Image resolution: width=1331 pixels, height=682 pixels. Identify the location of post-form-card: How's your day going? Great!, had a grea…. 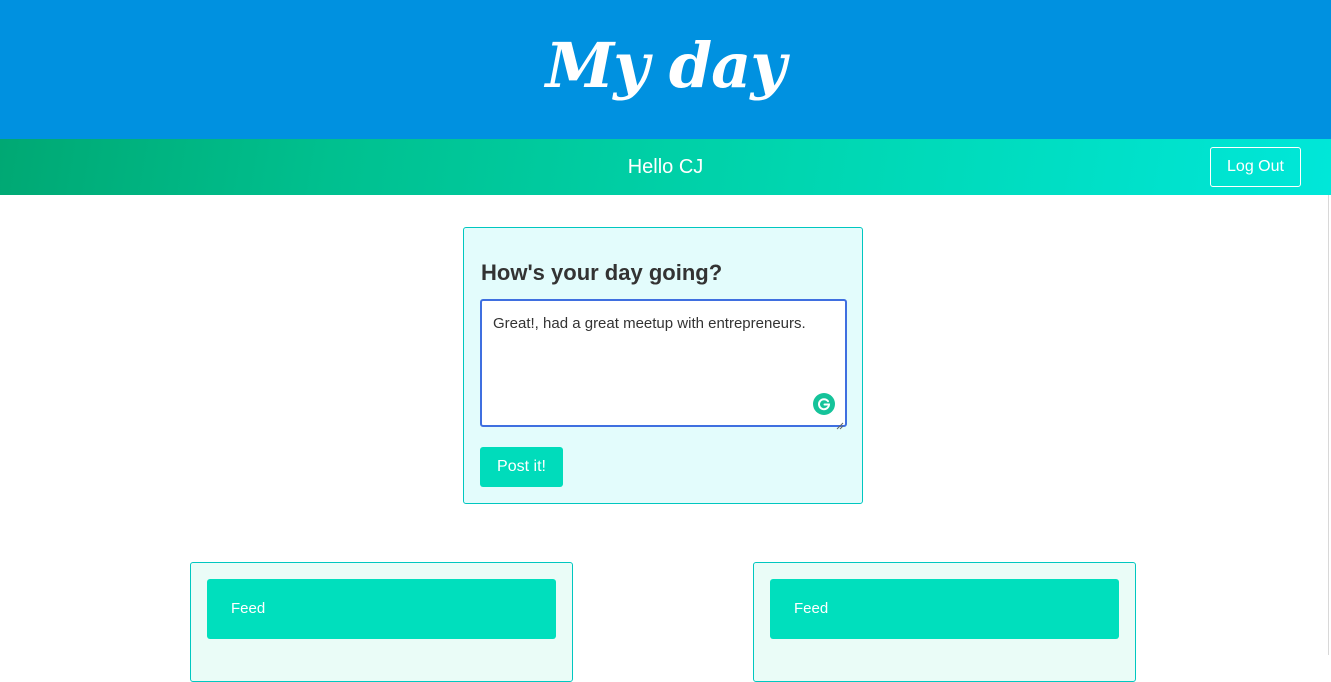
(663, 365).